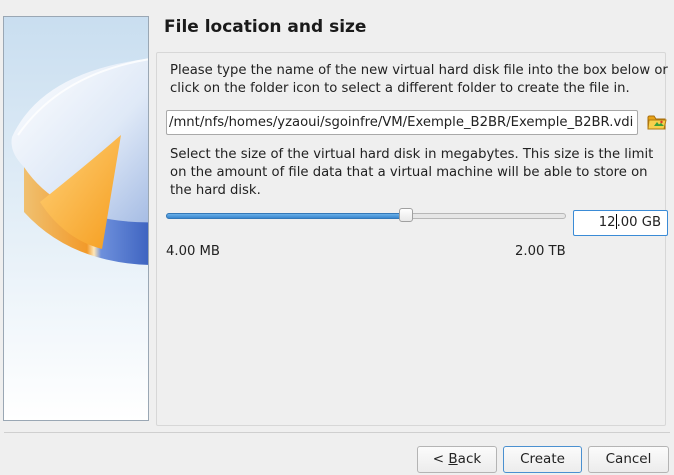 Image resolution: width=674 pixels, height=475 pixels. What do you see at coordinates (79, 161) in the screenshot?
I see `hard-disk-illustration` at bounding box center [79, 161].